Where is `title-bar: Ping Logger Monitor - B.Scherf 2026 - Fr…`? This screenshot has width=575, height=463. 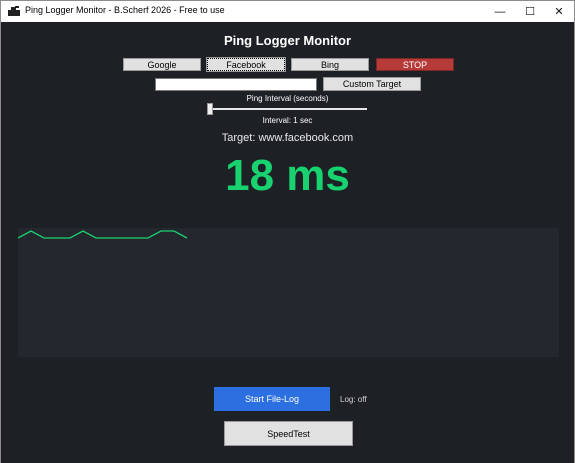 title-bar: Ping Logger Monitor - B.Scherf 2026 - Fr… is located at coordinates (287, 11).